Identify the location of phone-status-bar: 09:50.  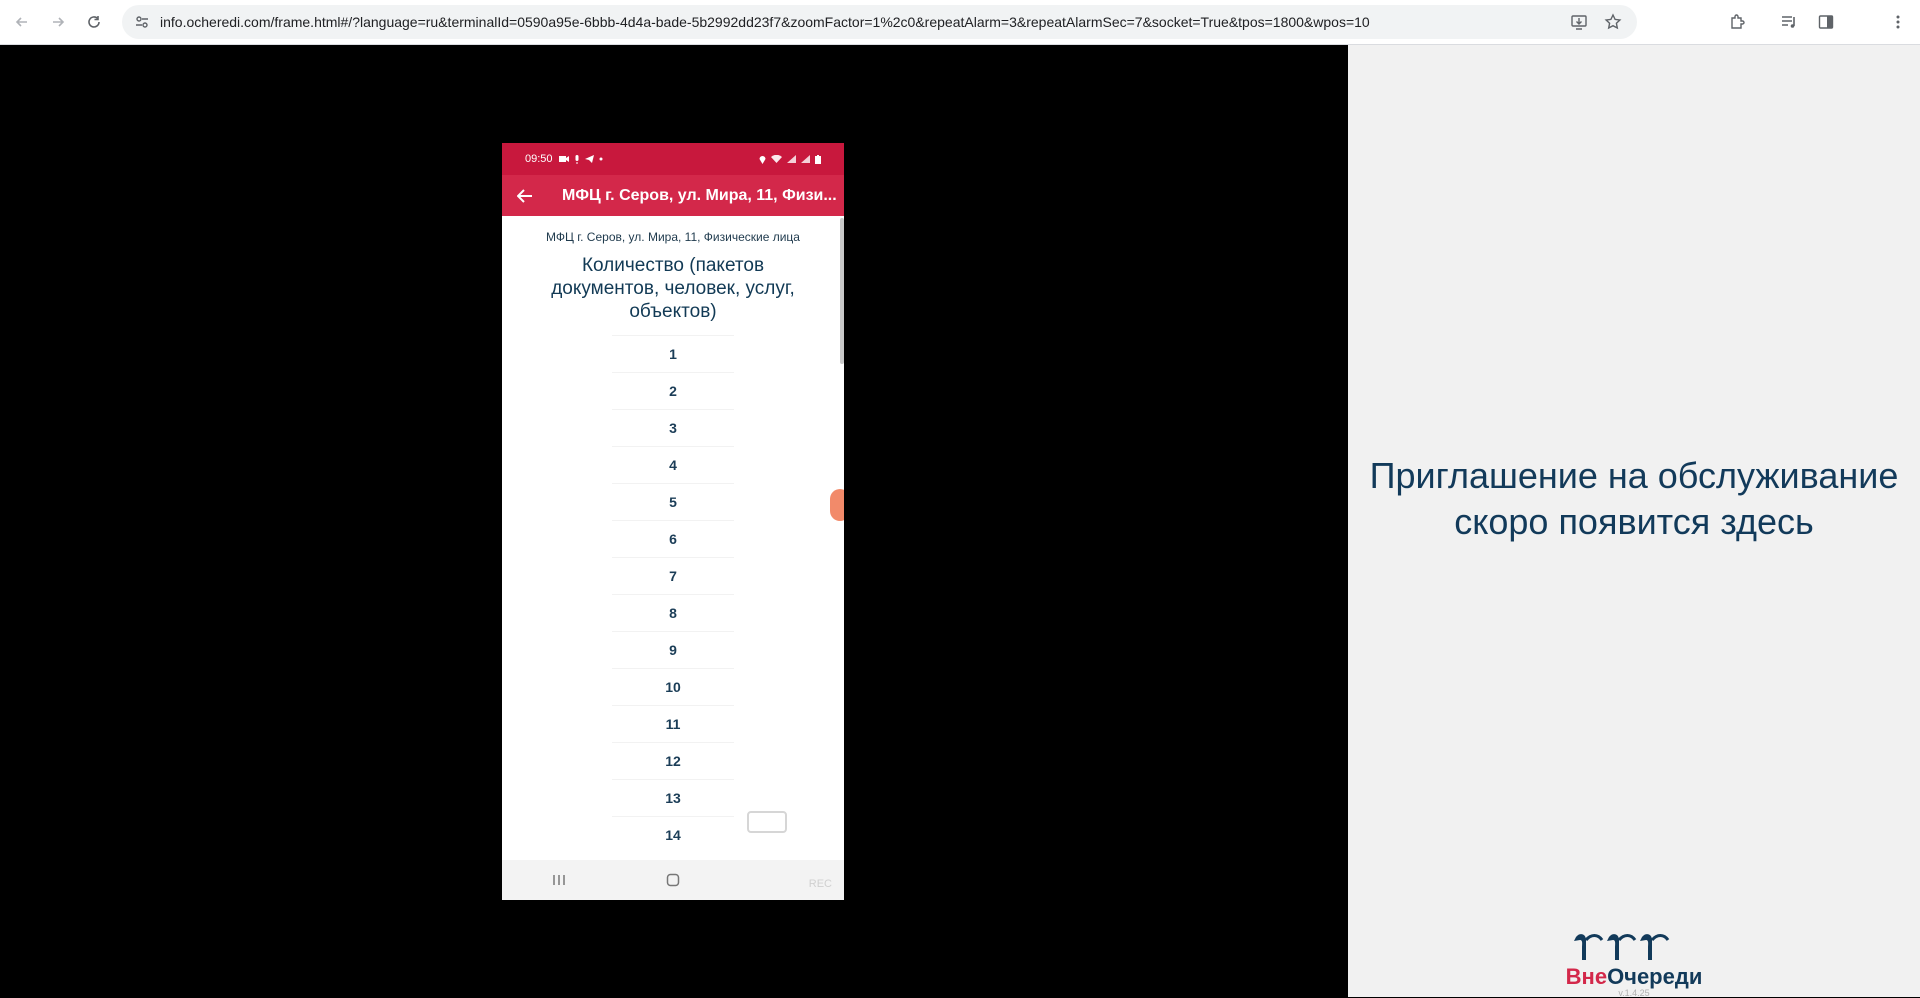
(673, 159).